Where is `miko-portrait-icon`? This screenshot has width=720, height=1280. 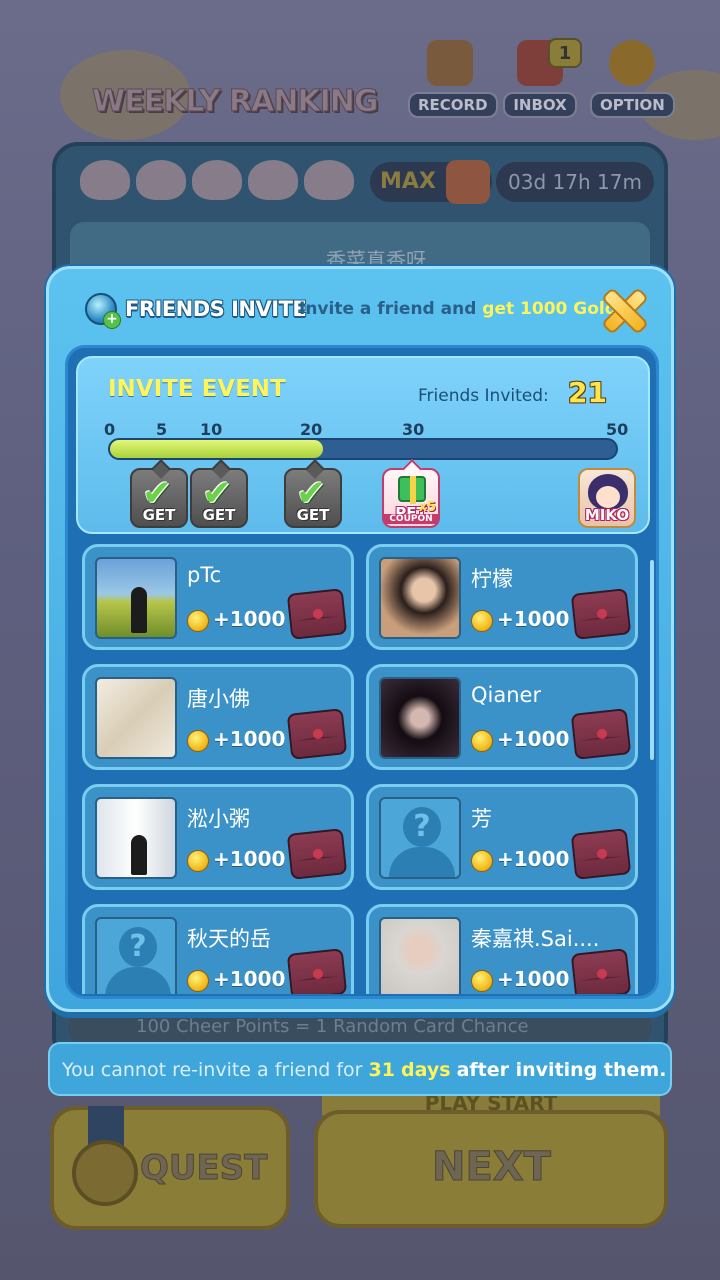 miko-portrait-icon is located at coordinates (608, 492).